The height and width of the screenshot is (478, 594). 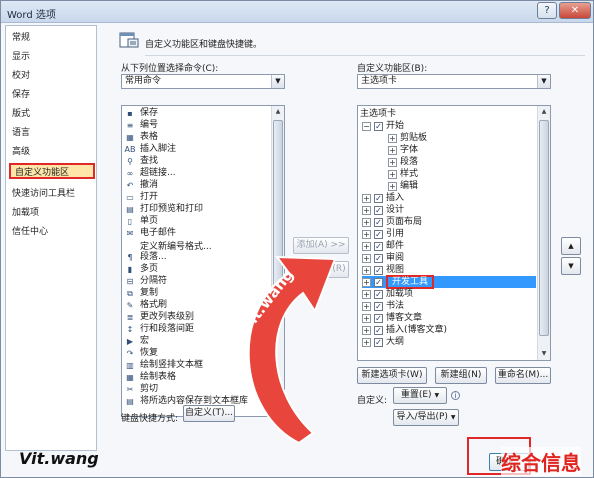 What do you see at coordinates (21, 95) in the screenshot?
I see `nav-item: 保存` at bounding box center [21, 95].